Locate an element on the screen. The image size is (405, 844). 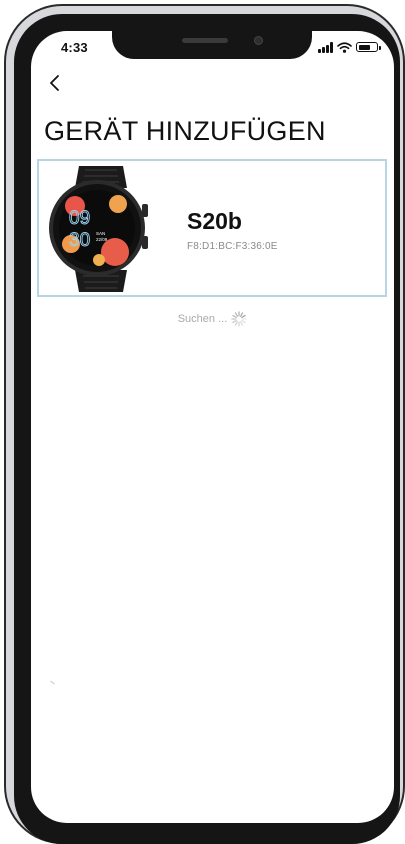
watch-date: 22/09 is located at coordinates (102, 239).